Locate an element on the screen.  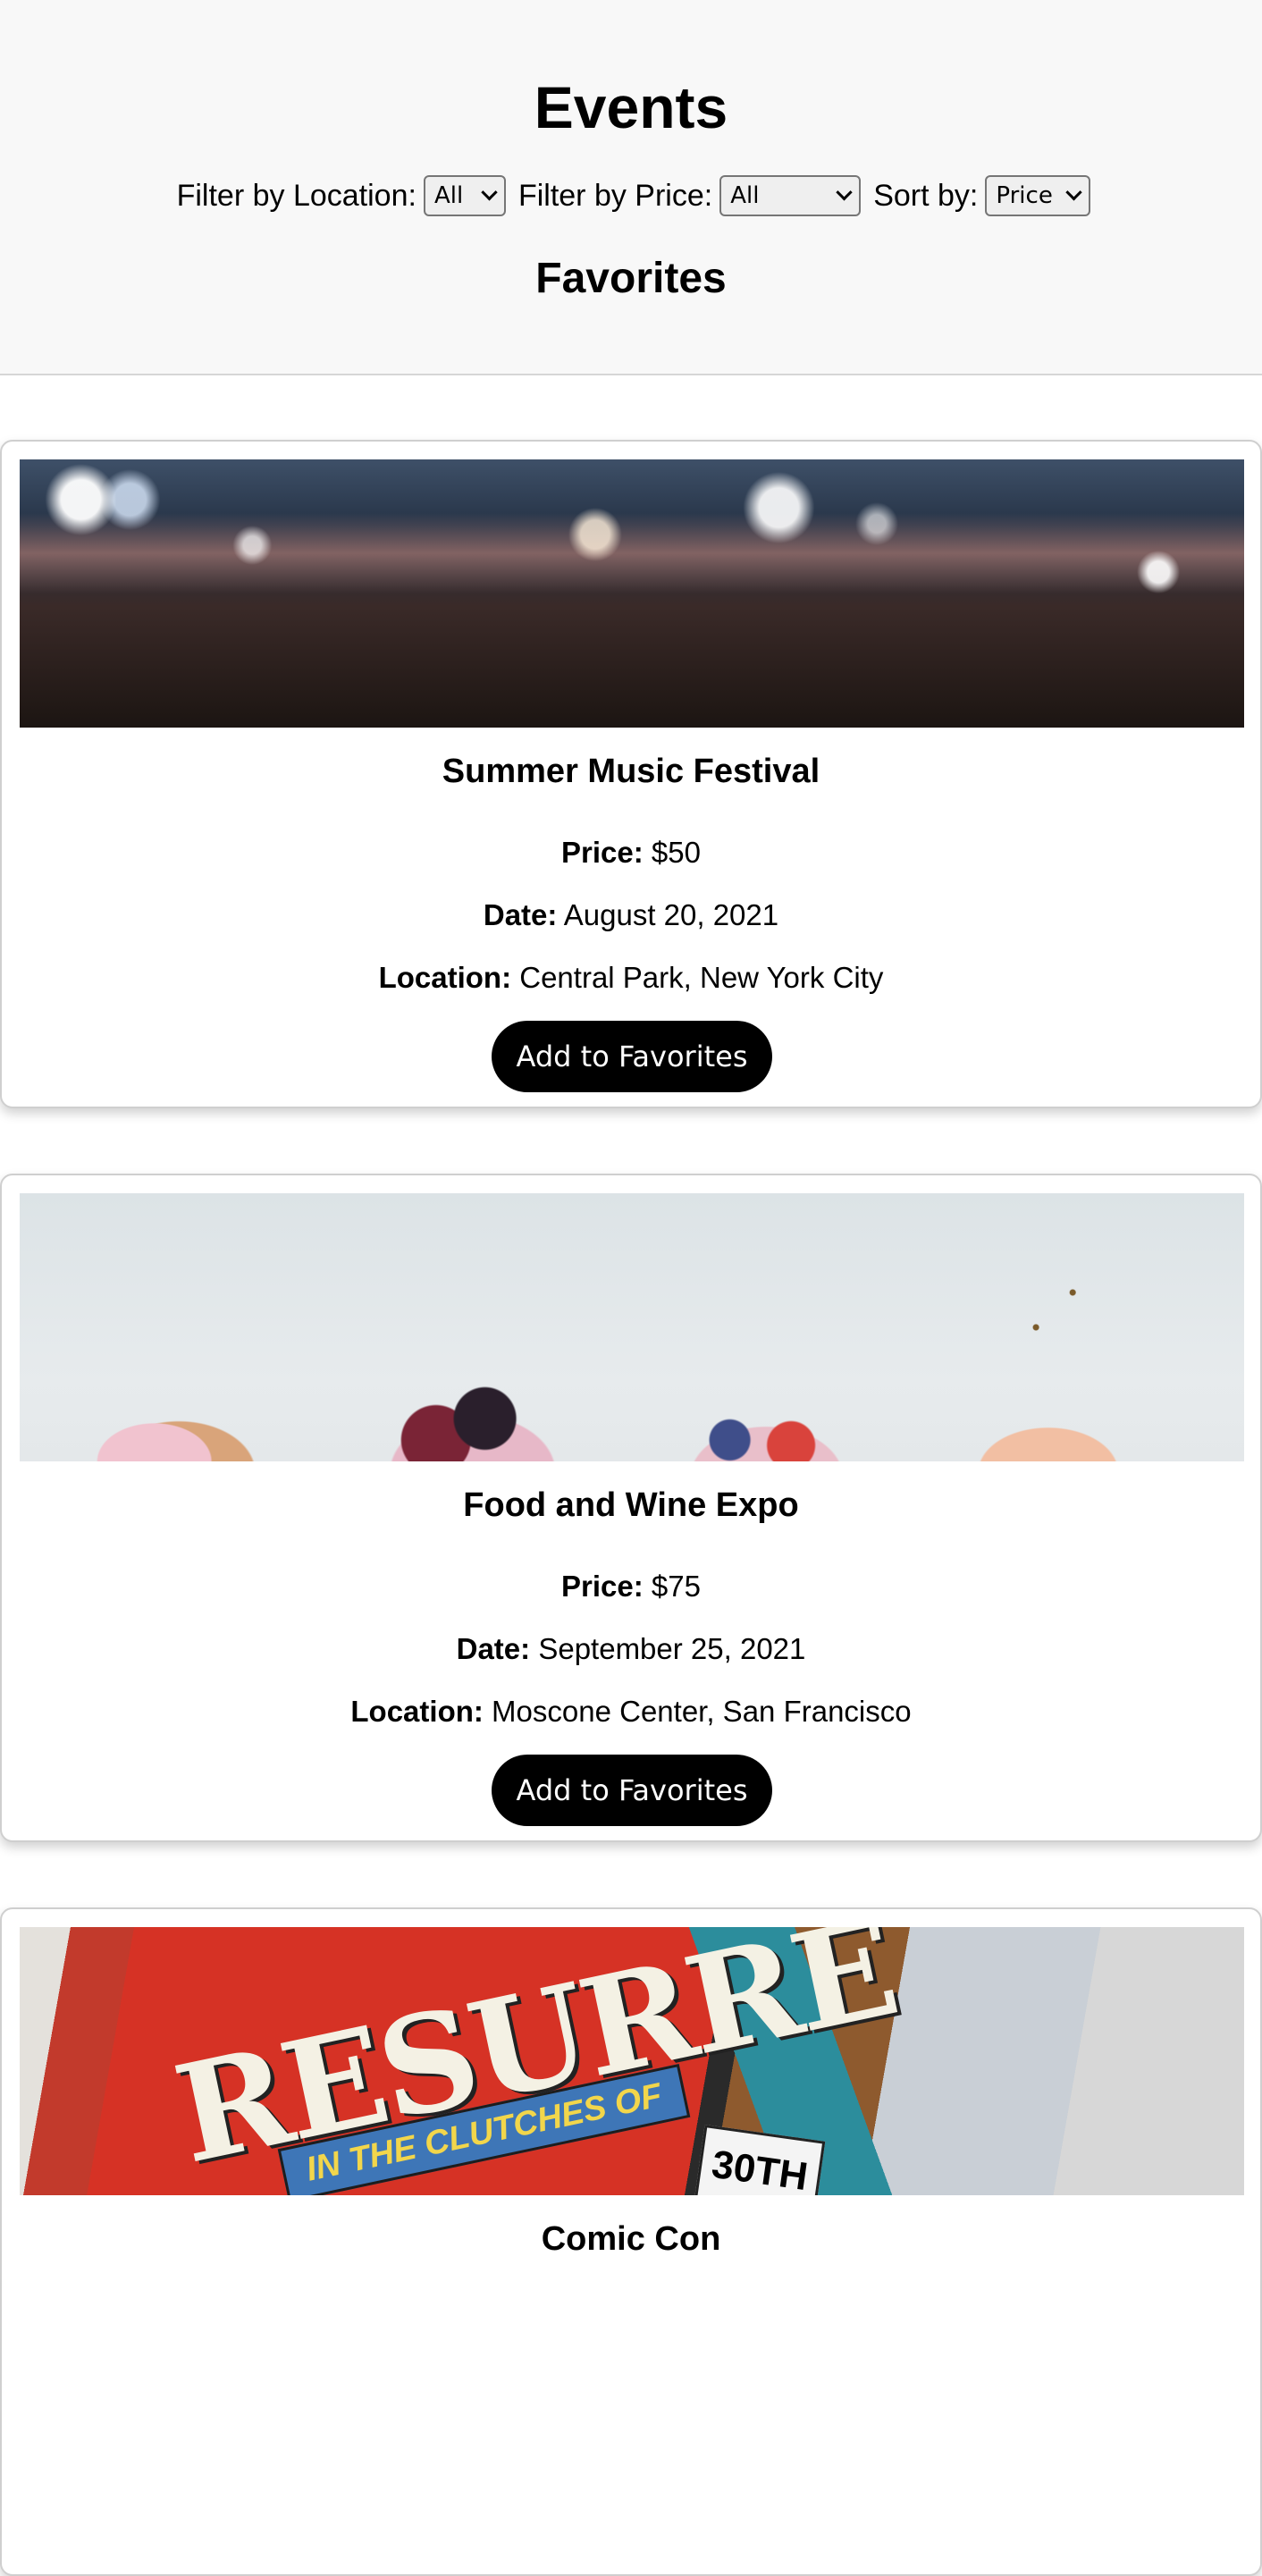
event-date: Date: September 25, 2021 is located at coordinates (631, 1649).